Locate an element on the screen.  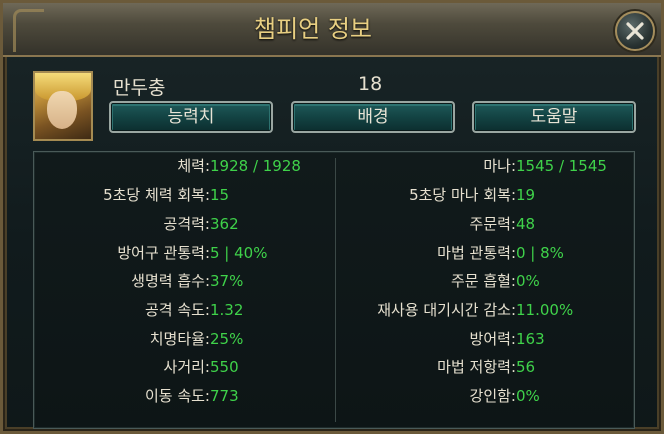
stat-row-armor: 방어력: 163 is located at coordinates (485, 339).